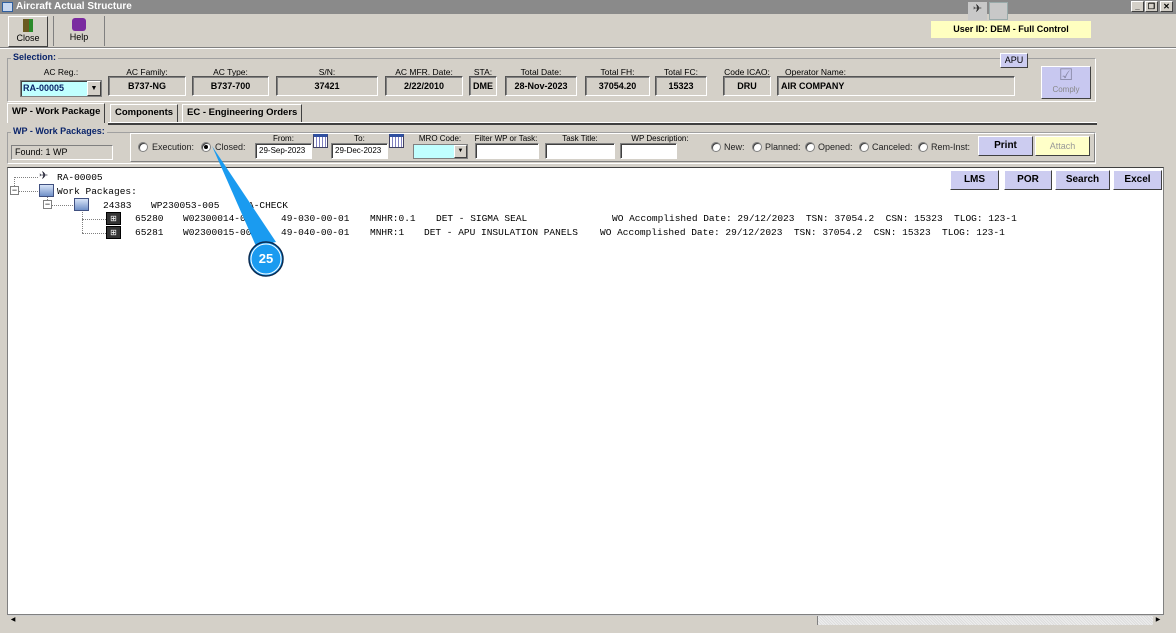 This screenshot has height=633, width=1176. I want to click on callout-tail, so click(244, 196).